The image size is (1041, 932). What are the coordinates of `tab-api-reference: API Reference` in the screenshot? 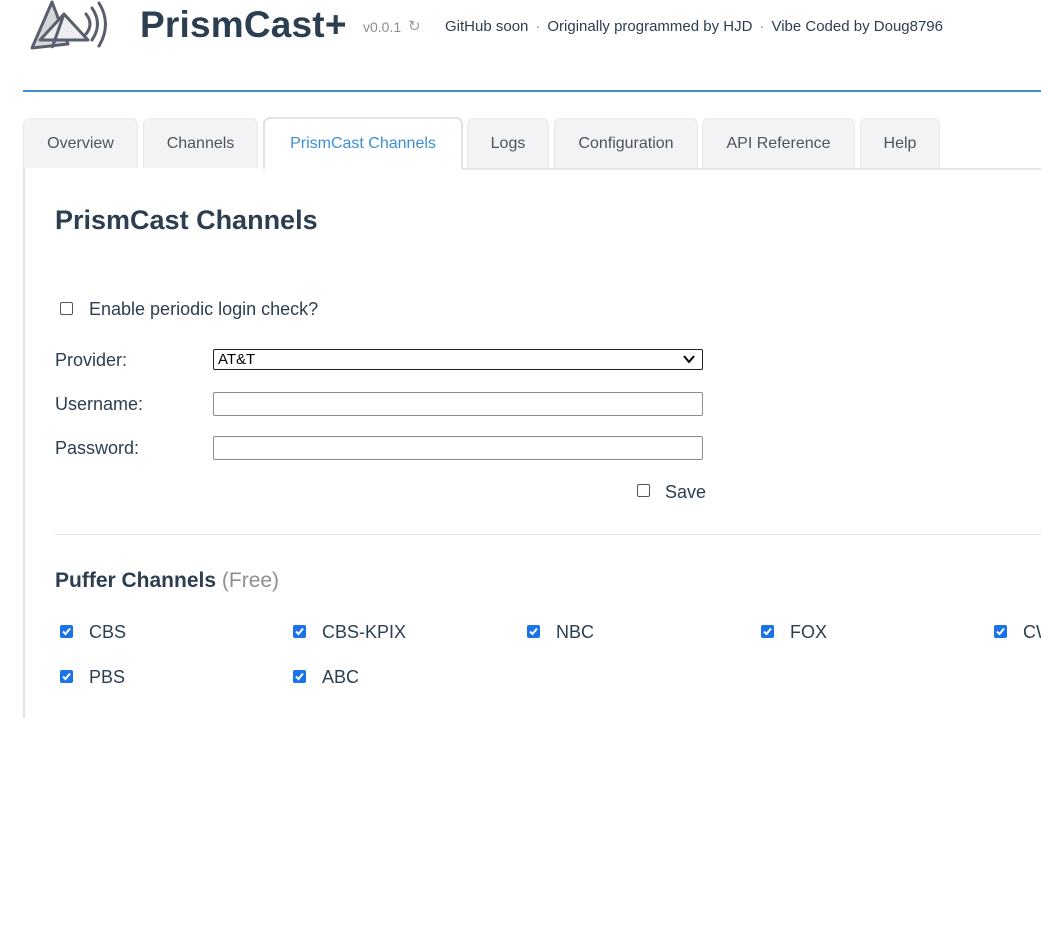 It's located at (778, 143).